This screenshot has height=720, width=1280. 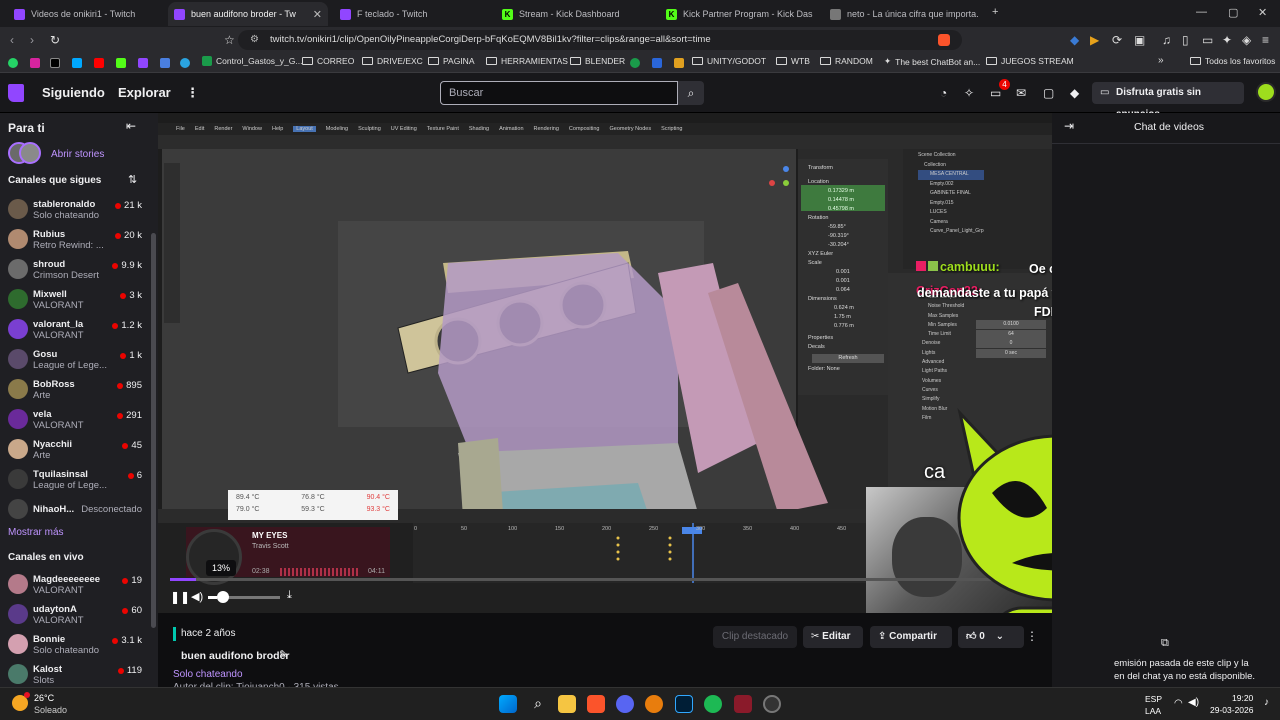 What do you see at coordinates (12, 40) in the screenshot?
I see `back-icon: ‹` at bounding box center [12, 40].